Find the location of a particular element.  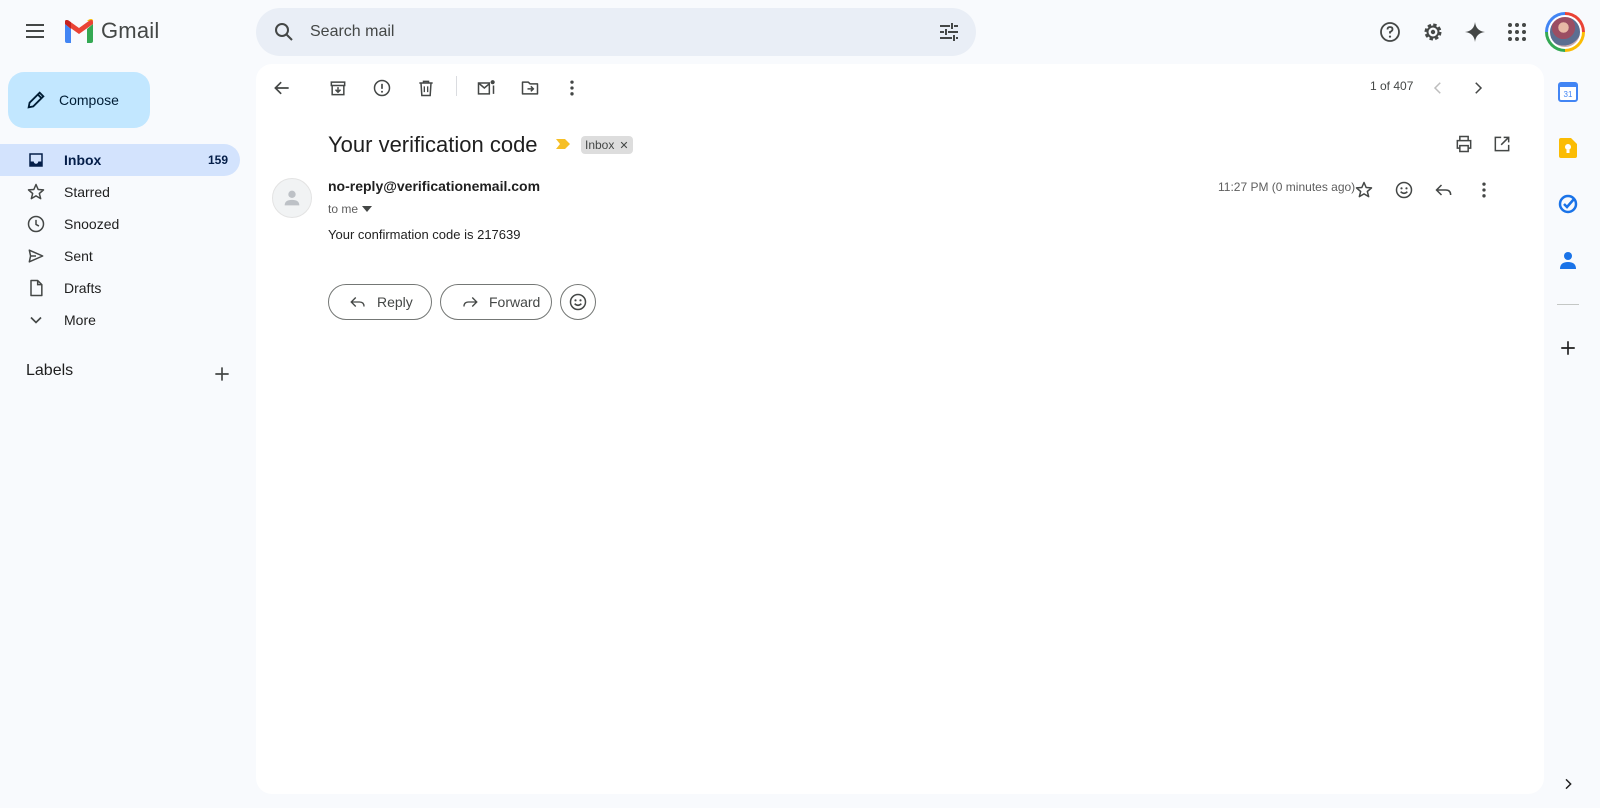

message-more-button is located at coordinates (1484, 190).